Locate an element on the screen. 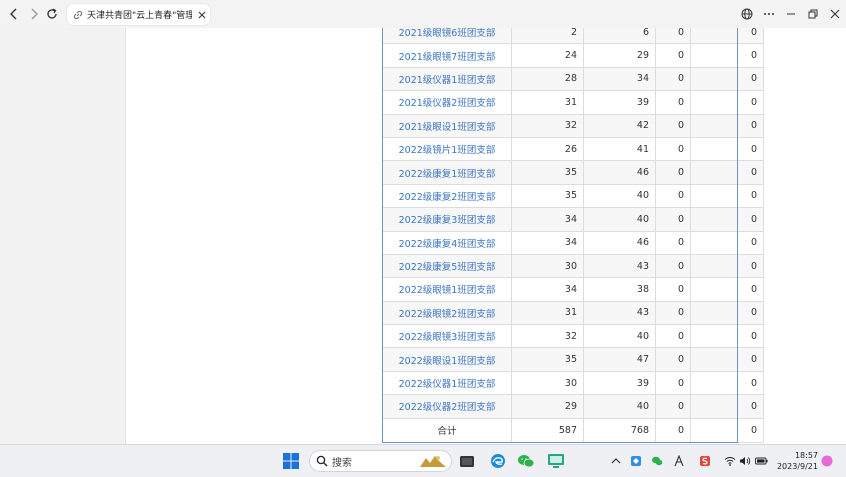 The image size is (846, 477). app-s-icon is located at coordinates (705, 461).